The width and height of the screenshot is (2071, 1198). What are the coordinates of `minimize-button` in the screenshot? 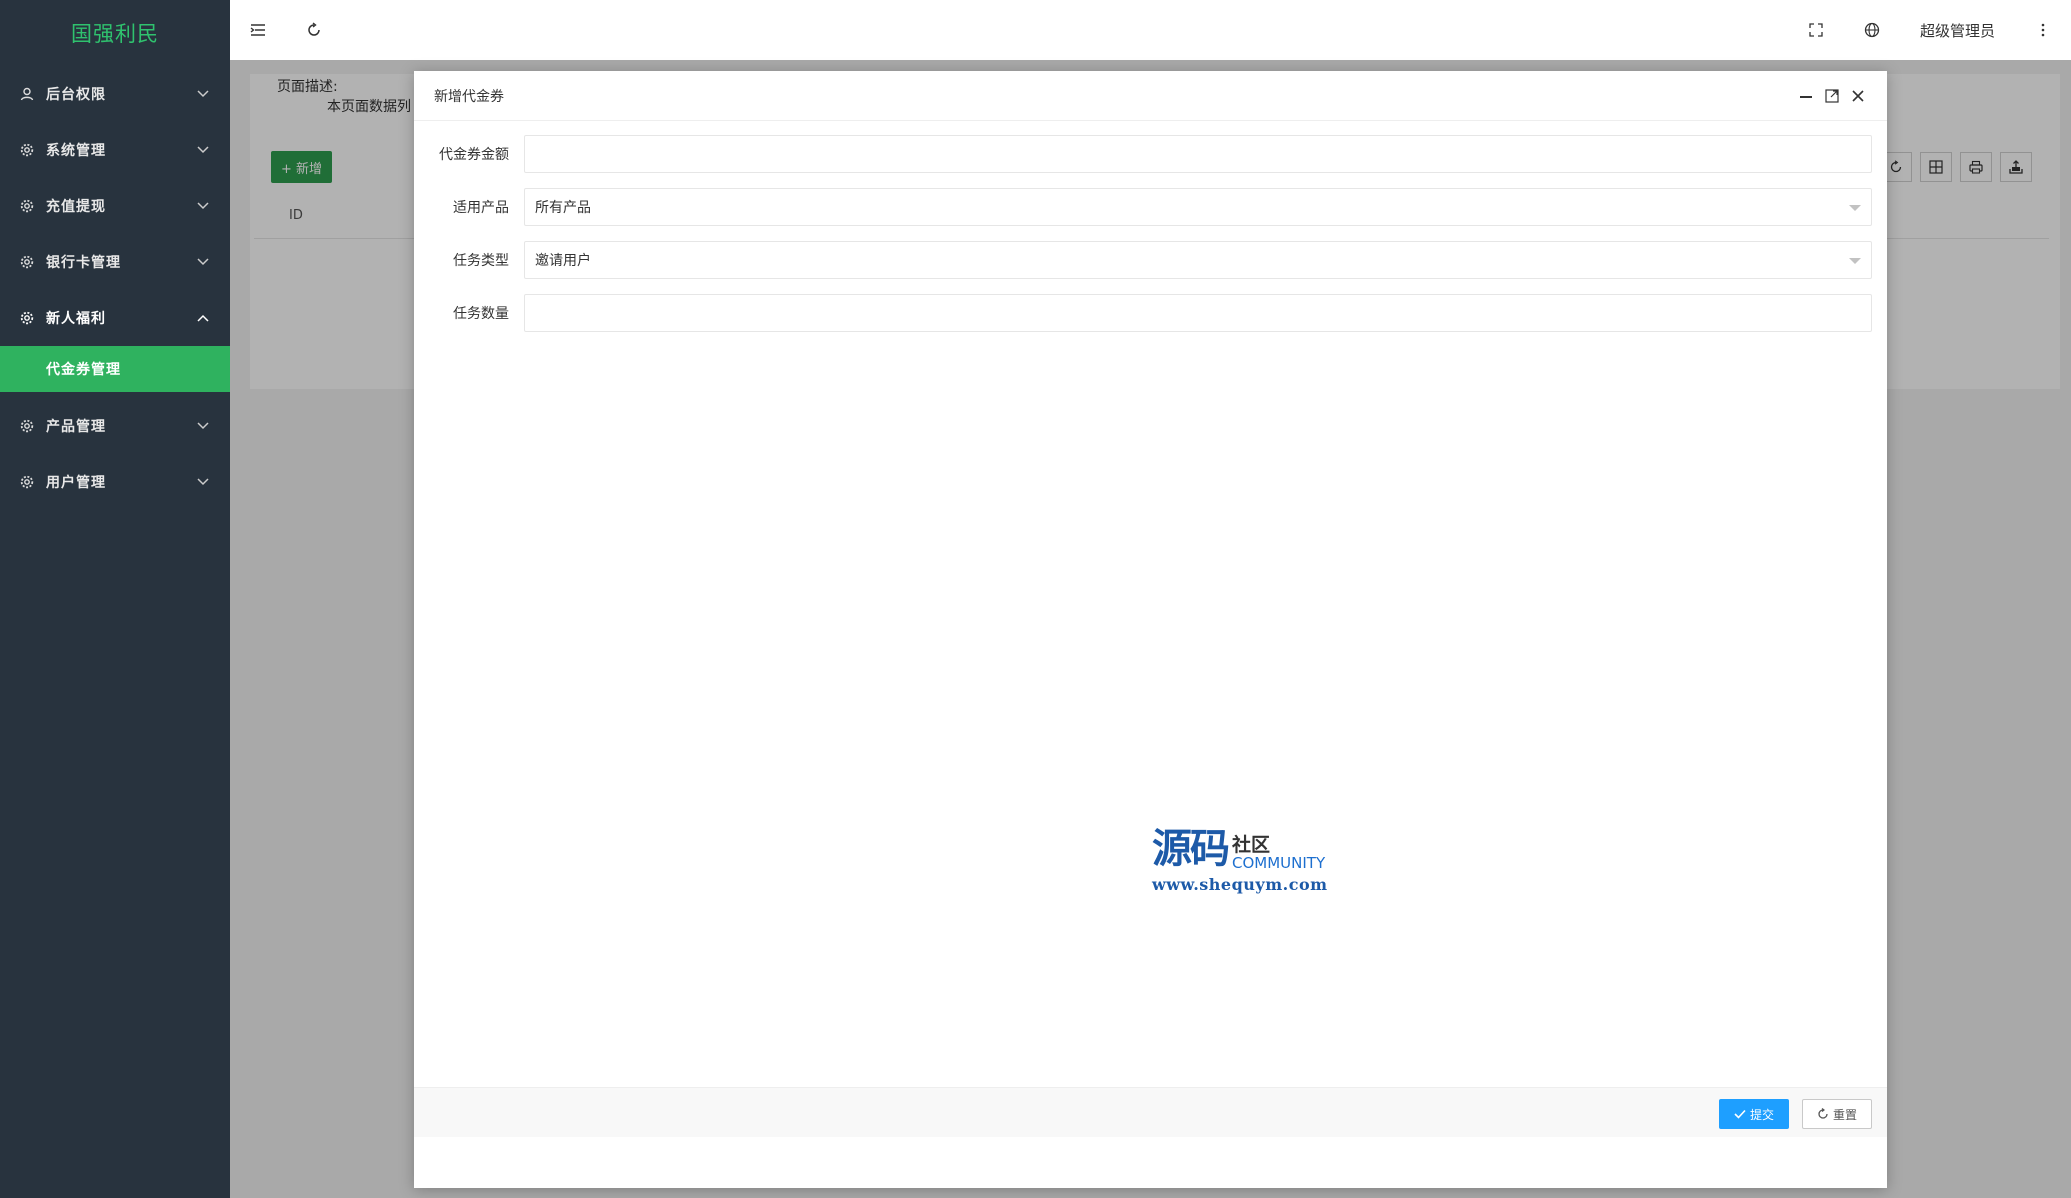 It's located at (1806, 96).